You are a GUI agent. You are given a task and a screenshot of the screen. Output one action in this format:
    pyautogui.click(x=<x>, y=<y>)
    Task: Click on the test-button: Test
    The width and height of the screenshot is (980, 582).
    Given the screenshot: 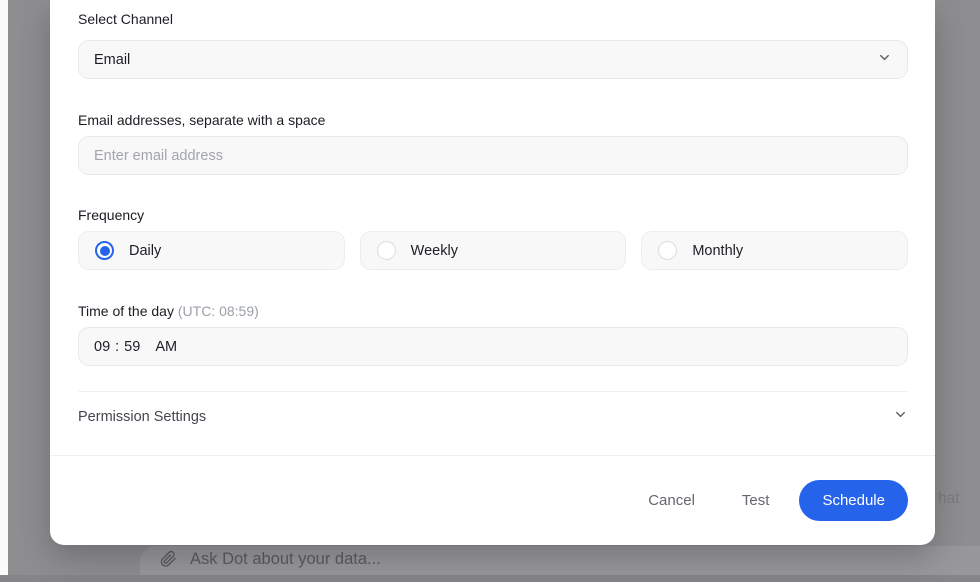 What is the action you would take?
    pyautogui.click(x=756, y=500)
    